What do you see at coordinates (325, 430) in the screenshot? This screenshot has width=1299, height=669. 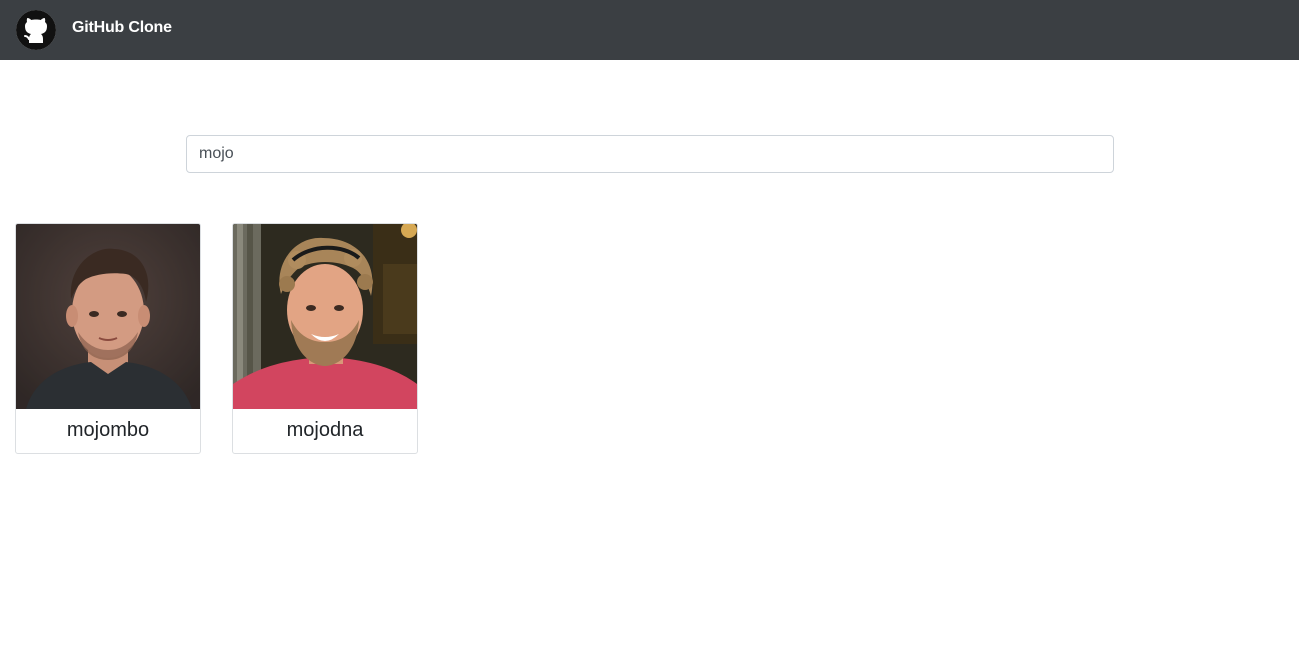 I see `user-login: mojodna` at bounding box center [325, 430].